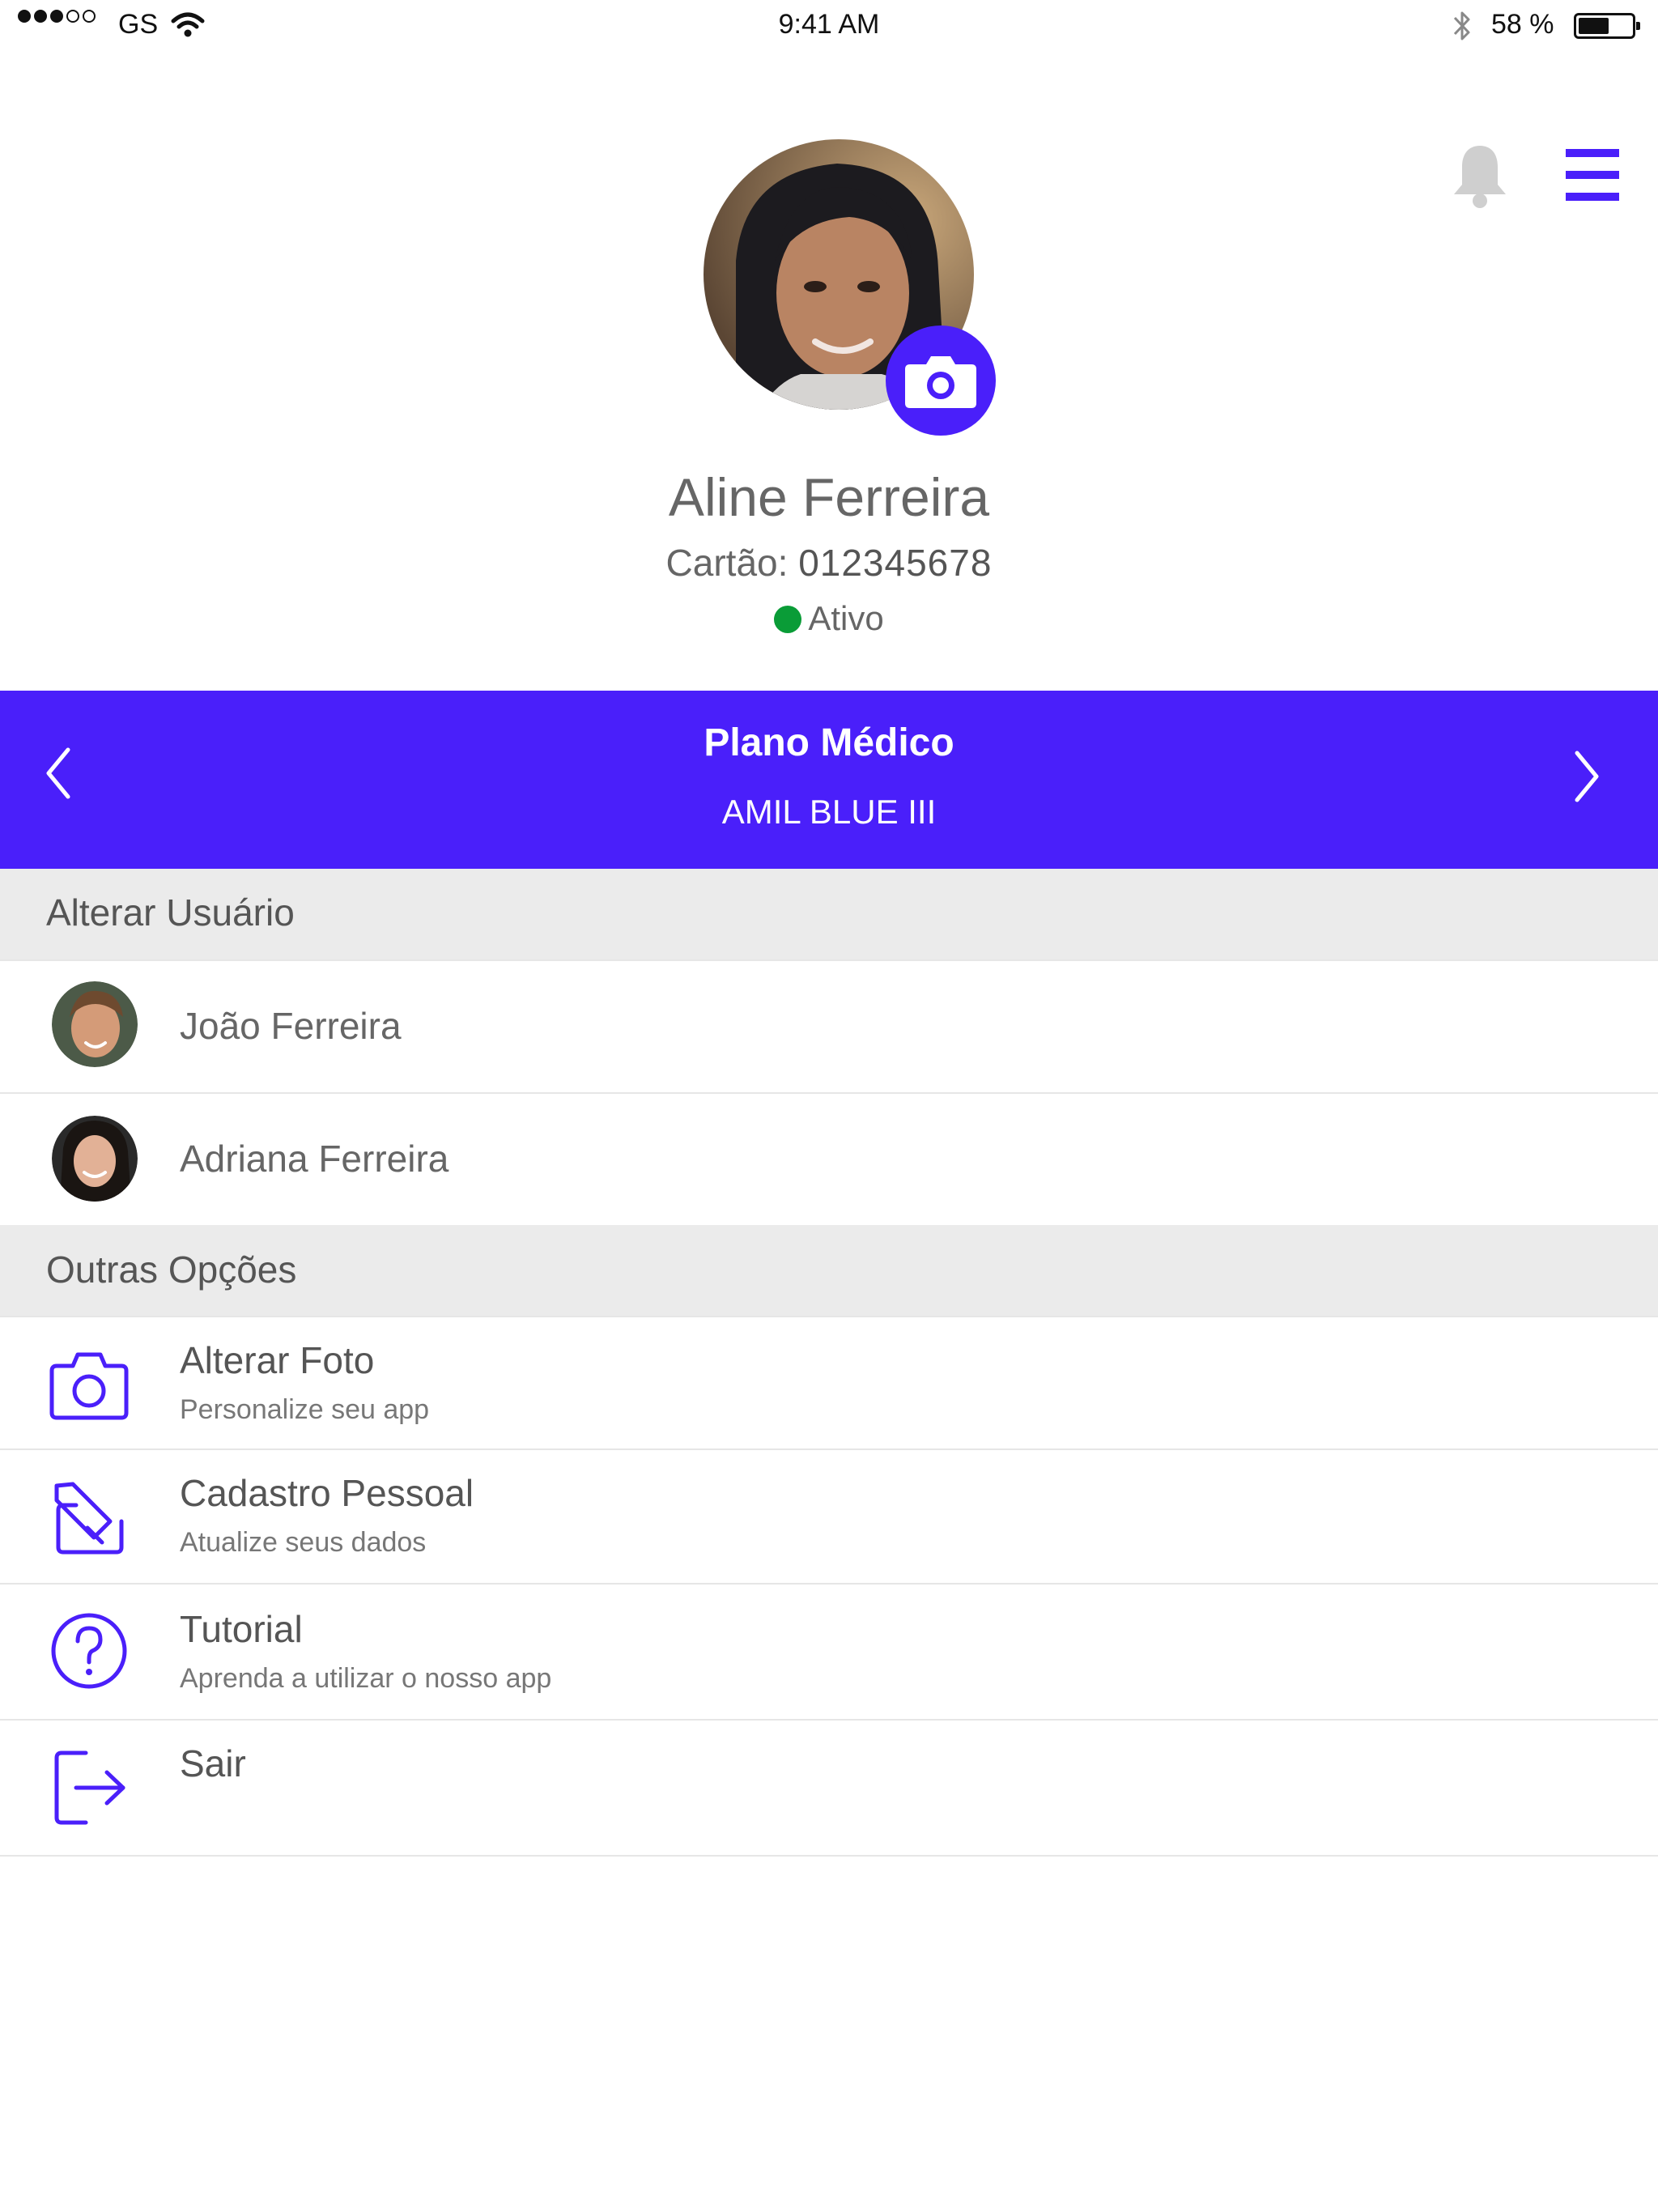 This screenshot has height=2212, width=1658. I want to click on previous-plan-chevron-icon, so click(58, 774).